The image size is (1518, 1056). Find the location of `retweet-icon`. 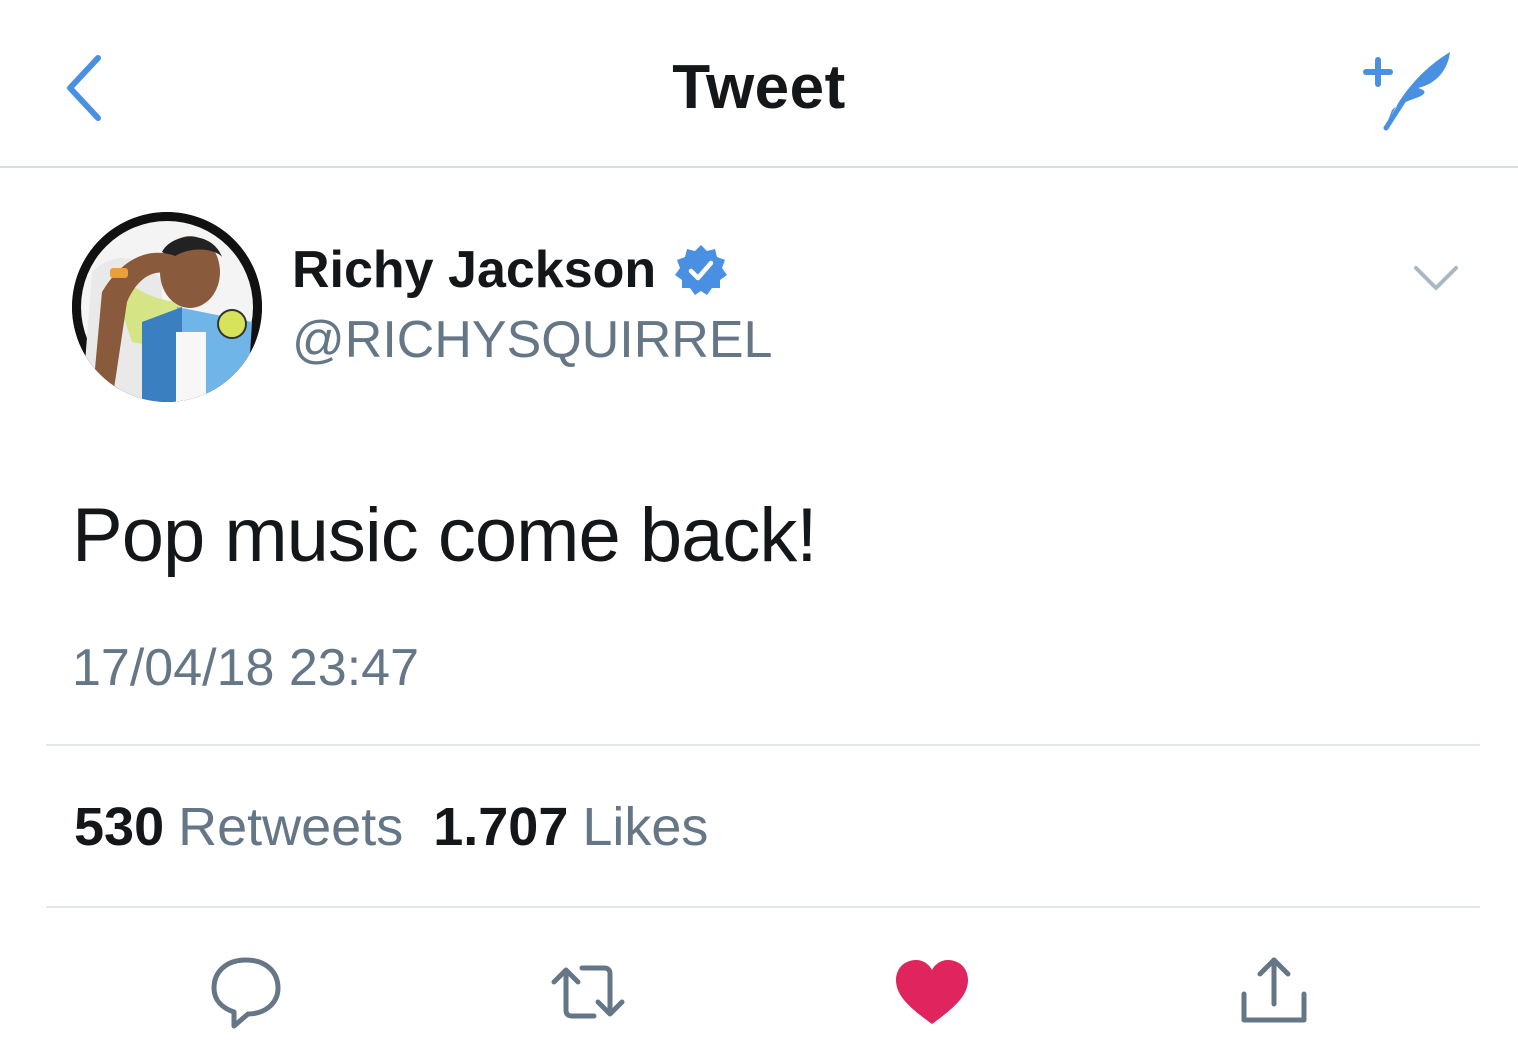

retweet-icon is located at coordinates (588, 992).